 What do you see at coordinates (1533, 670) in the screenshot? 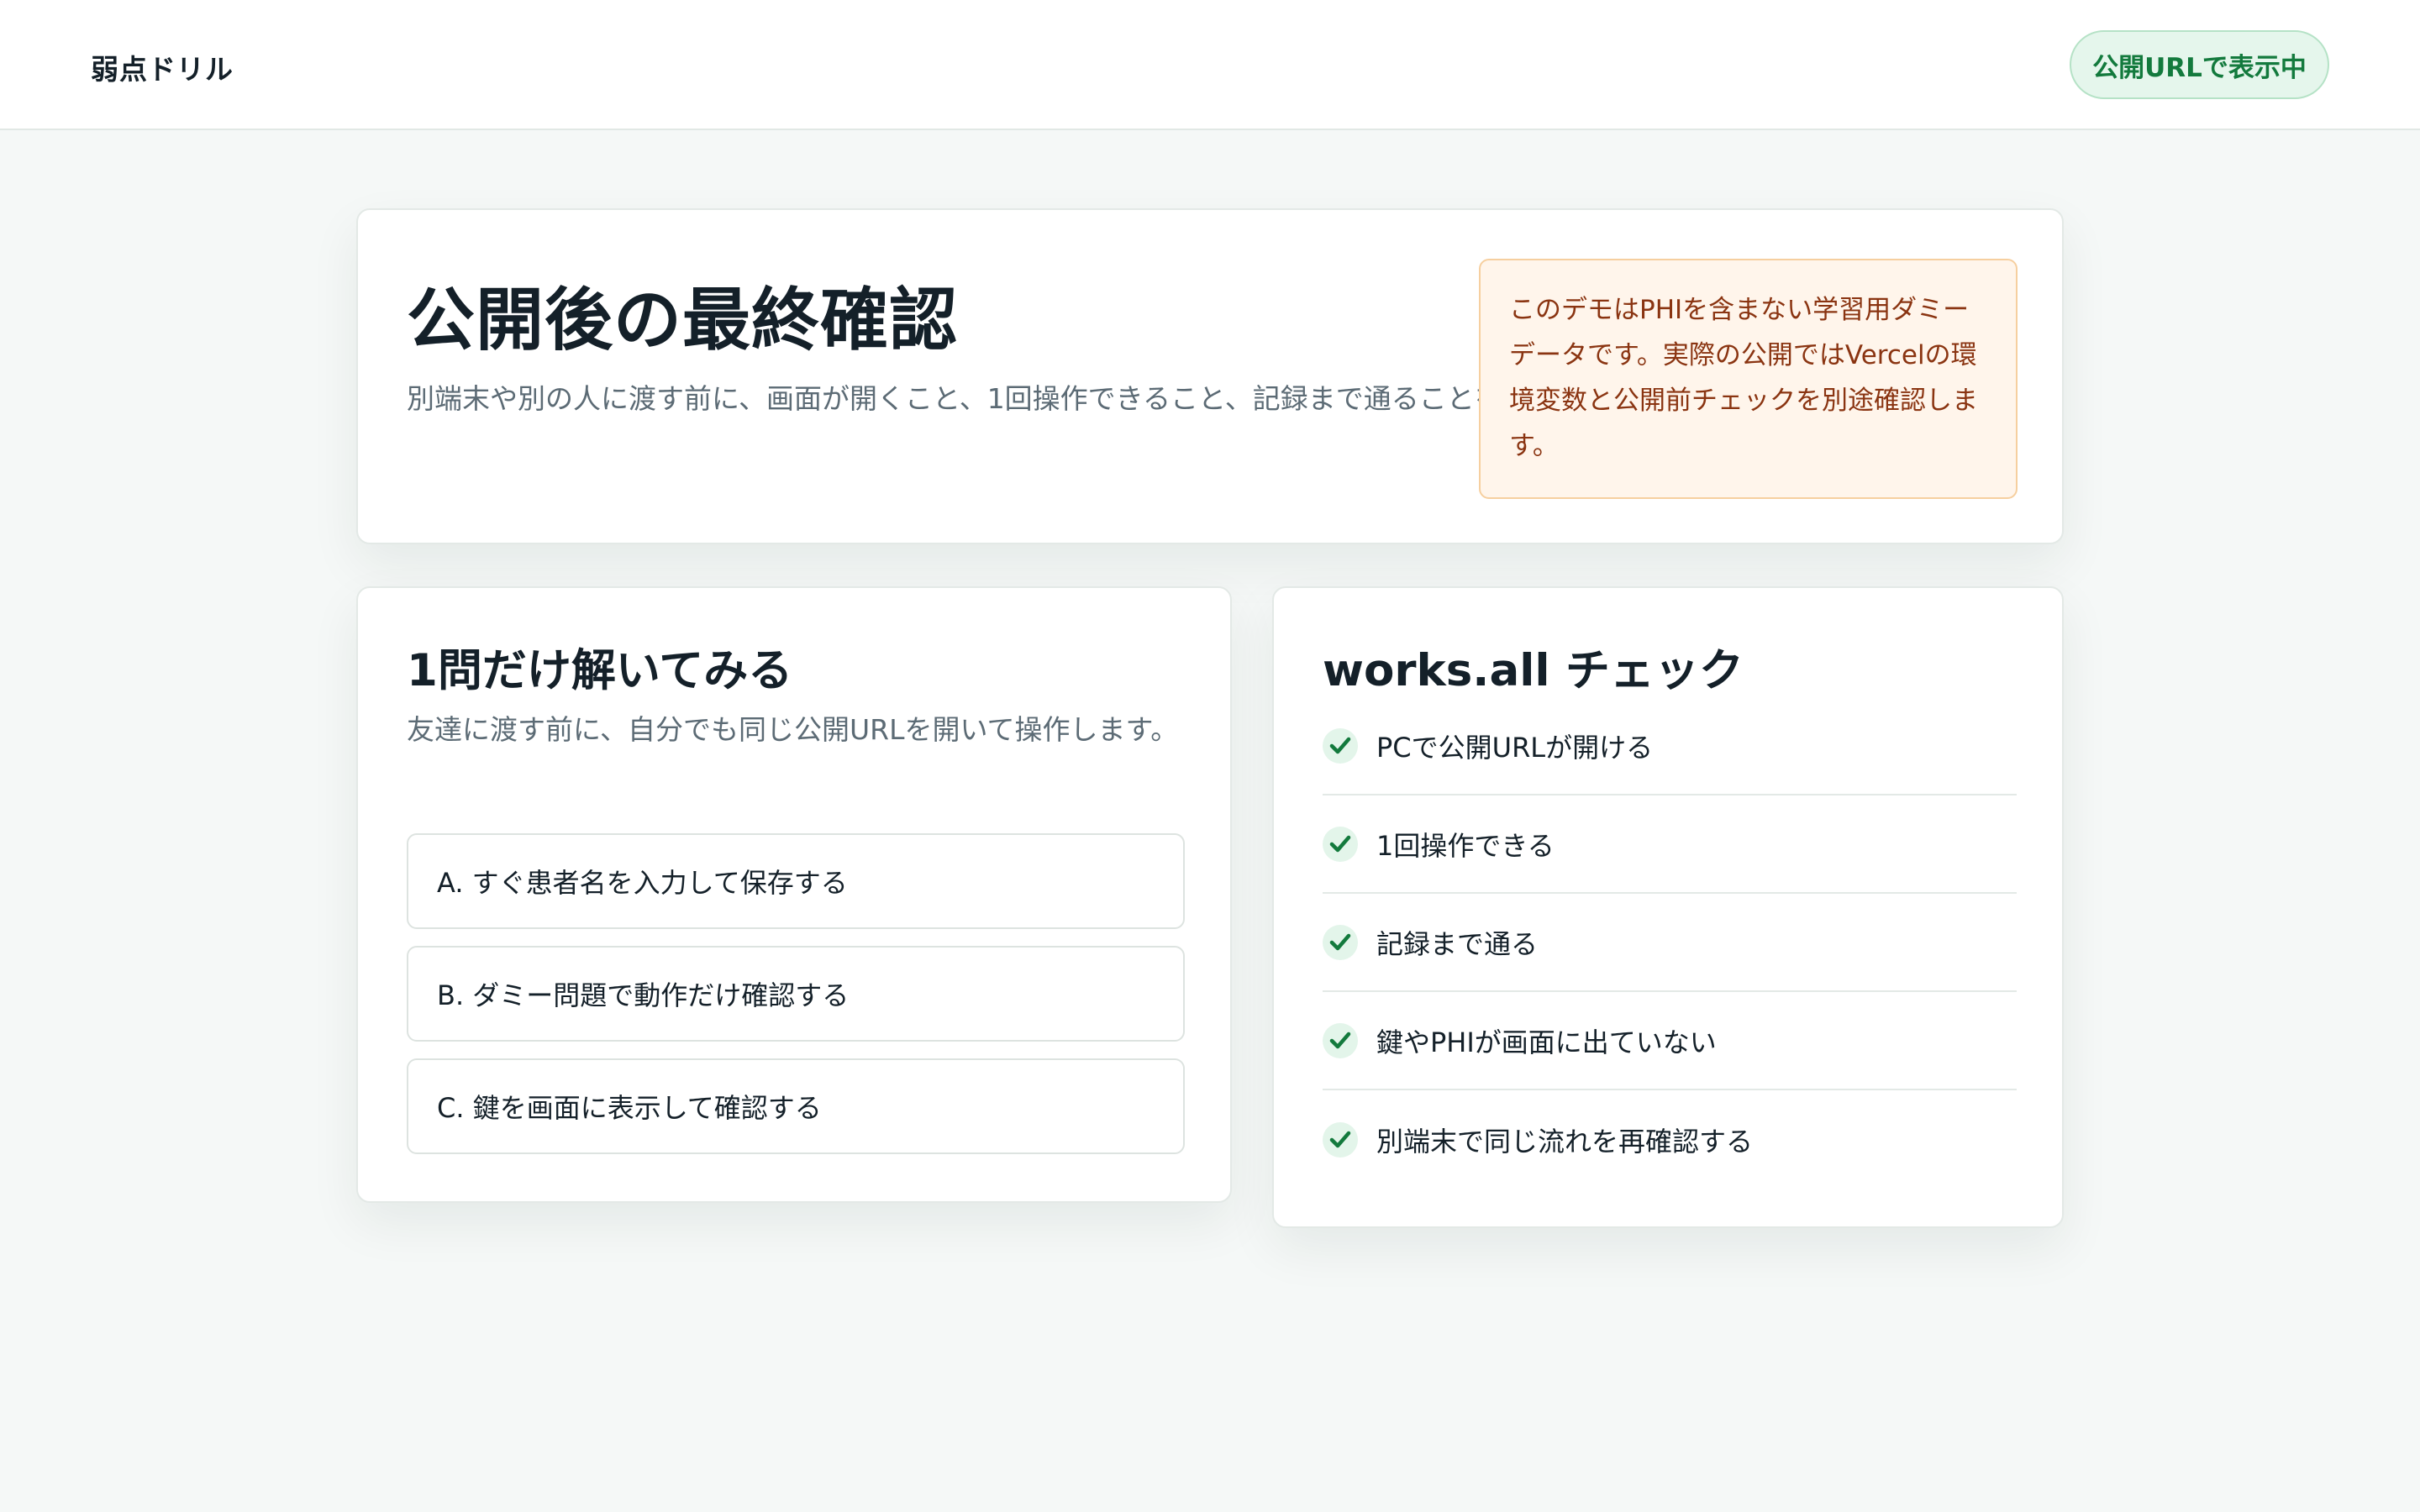
I see `checklist-title: works.all チェック` at bounding box center [1533, 670].